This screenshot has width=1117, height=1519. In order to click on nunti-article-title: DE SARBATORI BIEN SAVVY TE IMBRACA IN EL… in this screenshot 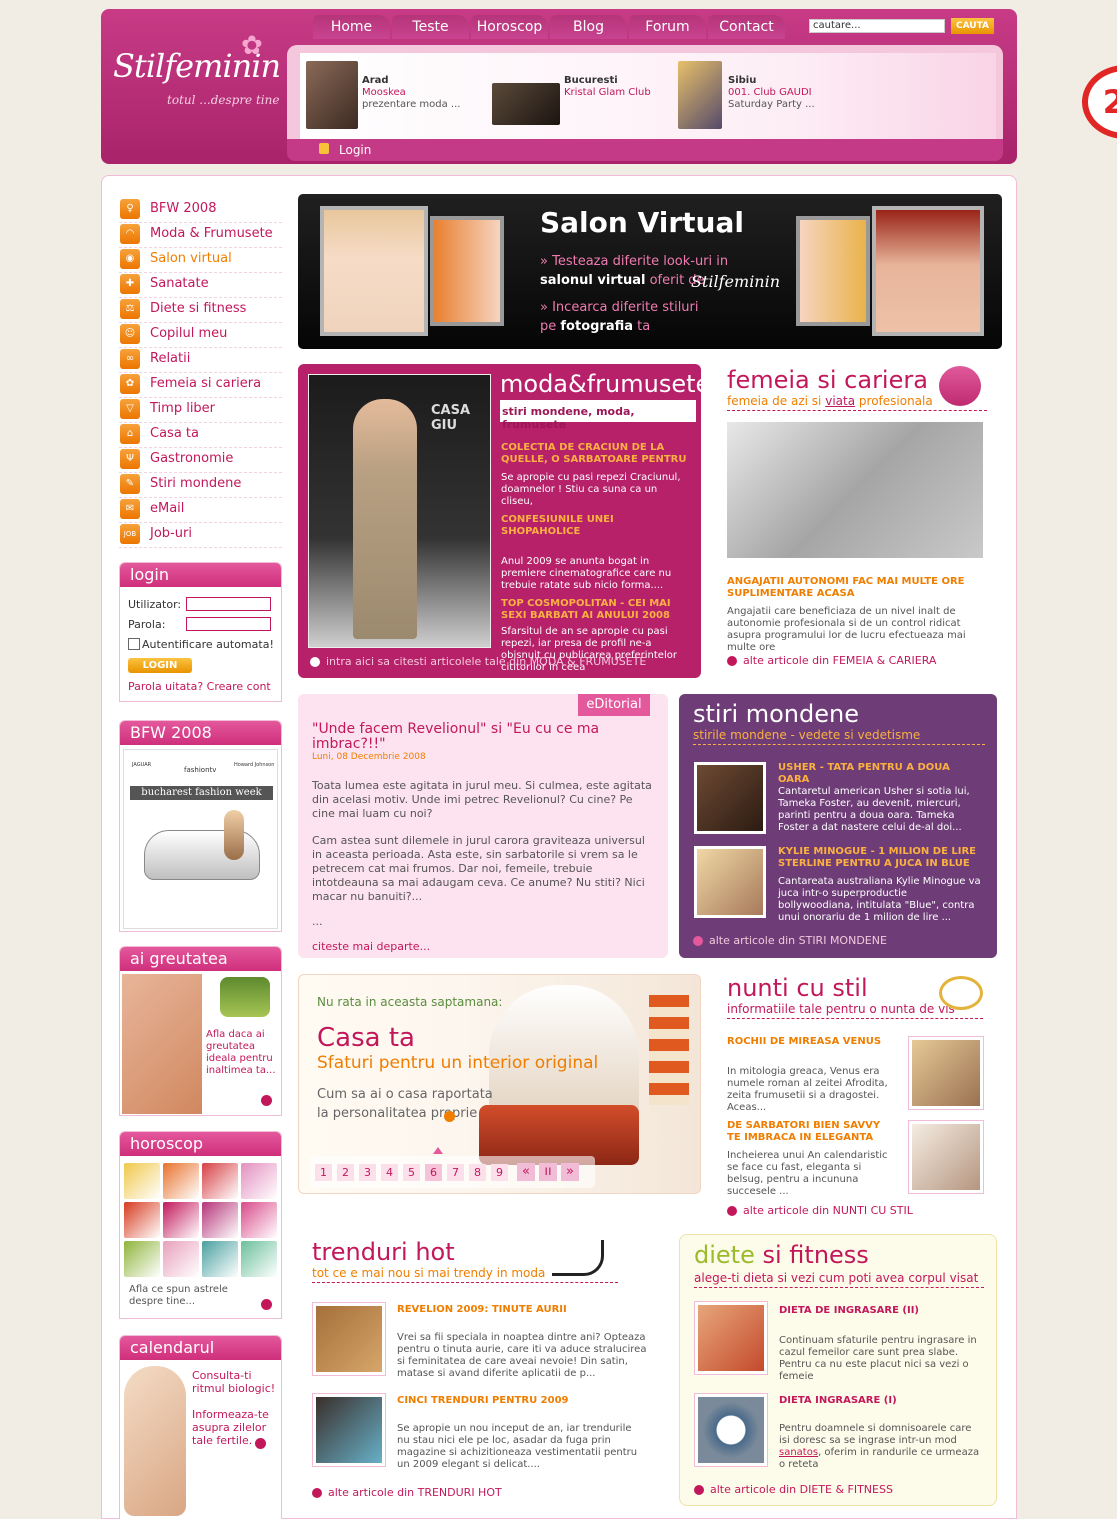, I will do `click(812, 1132)`.